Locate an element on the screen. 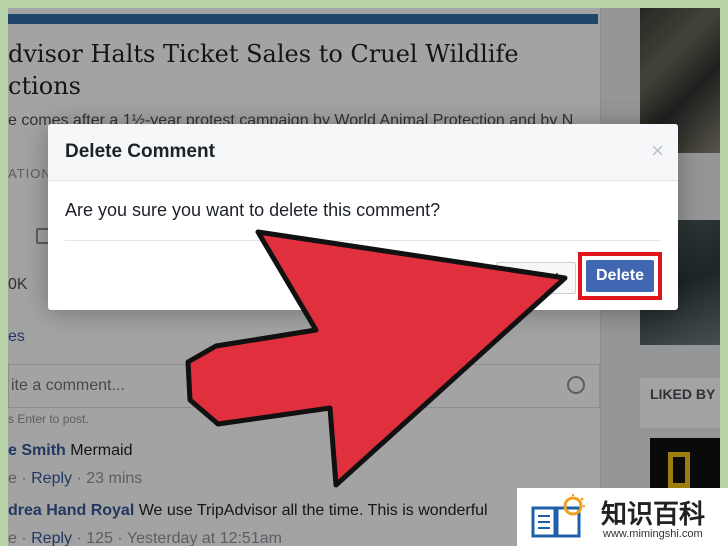 The height and width of the screenshot is (546, 728). watermark: 知识百科 www.mimingshi.com is located at coordinates (622, 517).